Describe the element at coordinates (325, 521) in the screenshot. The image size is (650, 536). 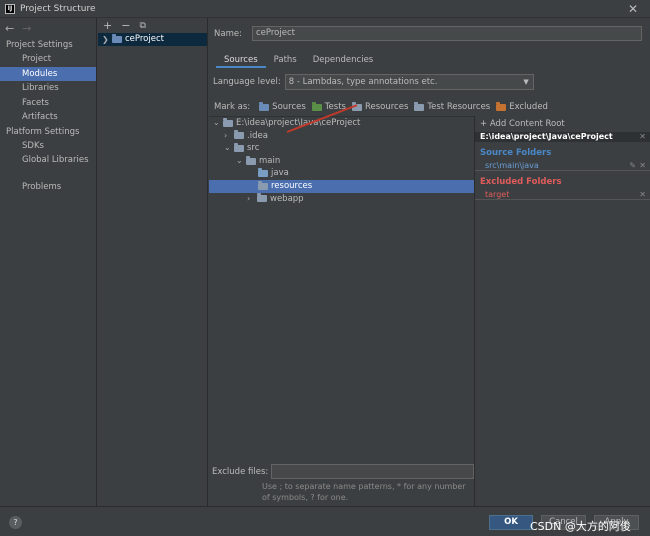
I see `bottom-bar: ? OK Cancel Apply CSDN @大方的阿俊` at that location.